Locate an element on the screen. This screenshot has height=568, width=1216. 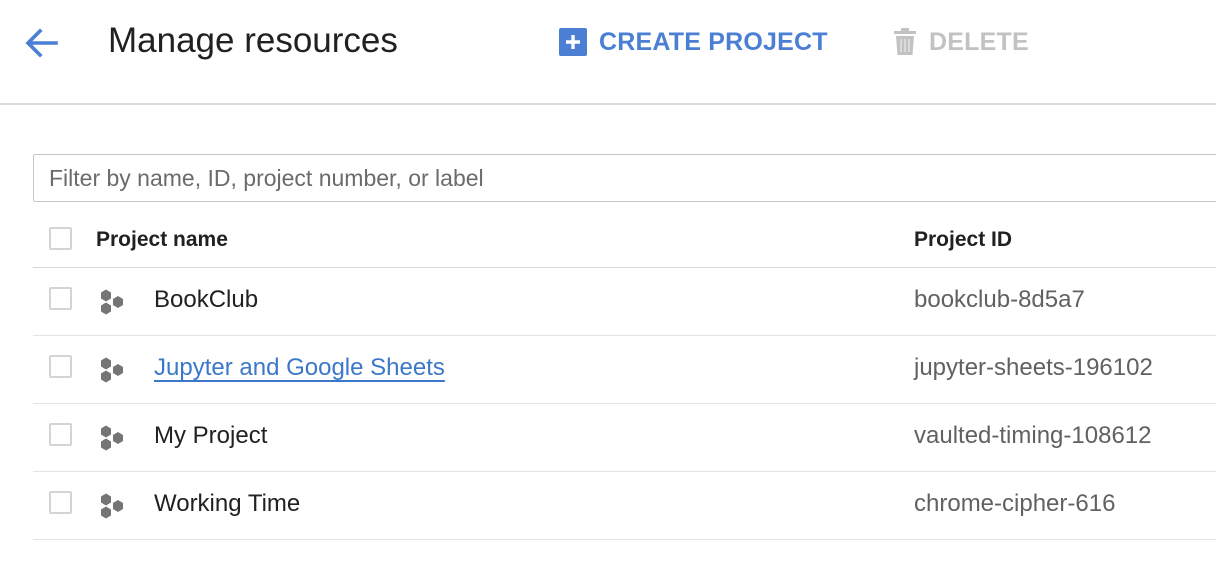
project-name: My Project is located at coordinates (211, 435).